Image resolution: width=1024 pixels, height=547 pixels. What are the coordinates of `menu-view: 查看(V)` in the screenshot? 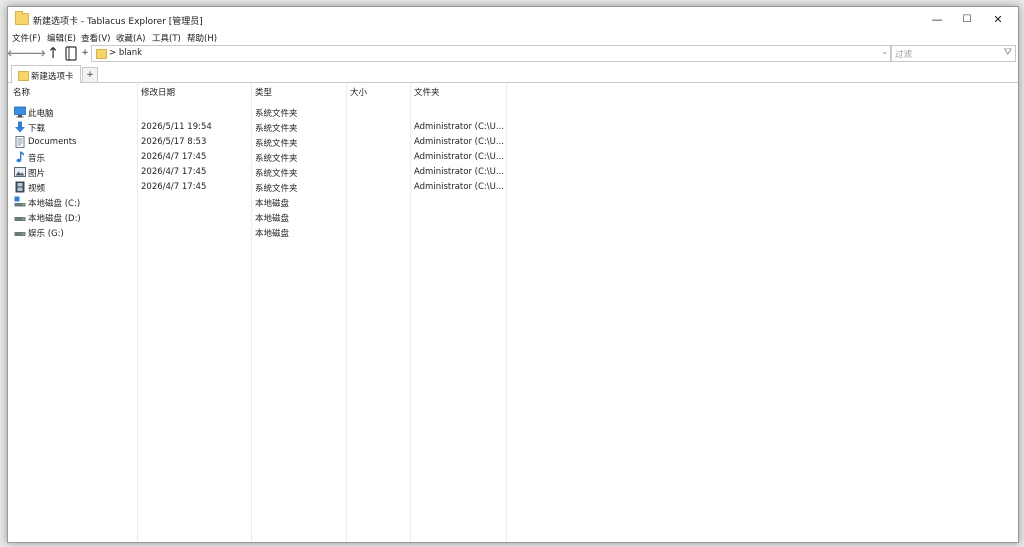 It's located at (95, 38).